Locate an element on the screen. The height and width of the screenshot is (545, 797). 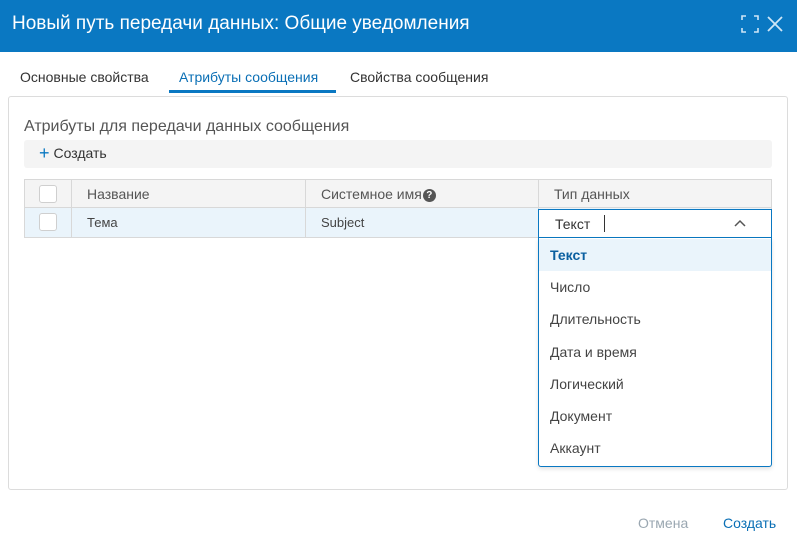
create-button: Создать is located at coordinates (749, 523).